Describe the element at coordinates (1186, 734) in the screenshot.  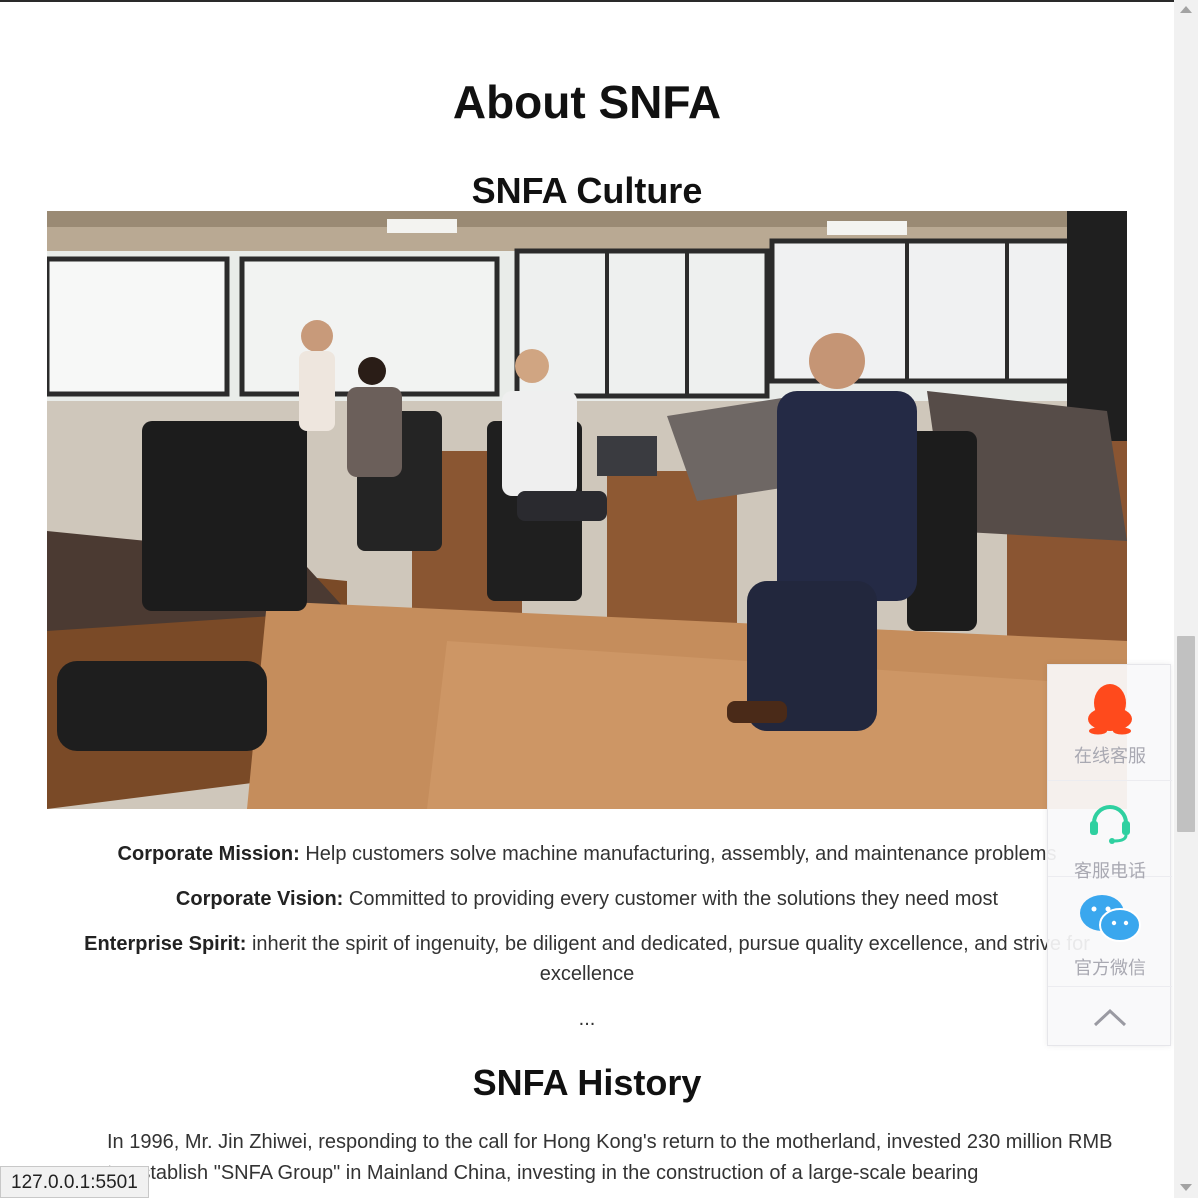
I see `scrollbar-thumb` at that location.